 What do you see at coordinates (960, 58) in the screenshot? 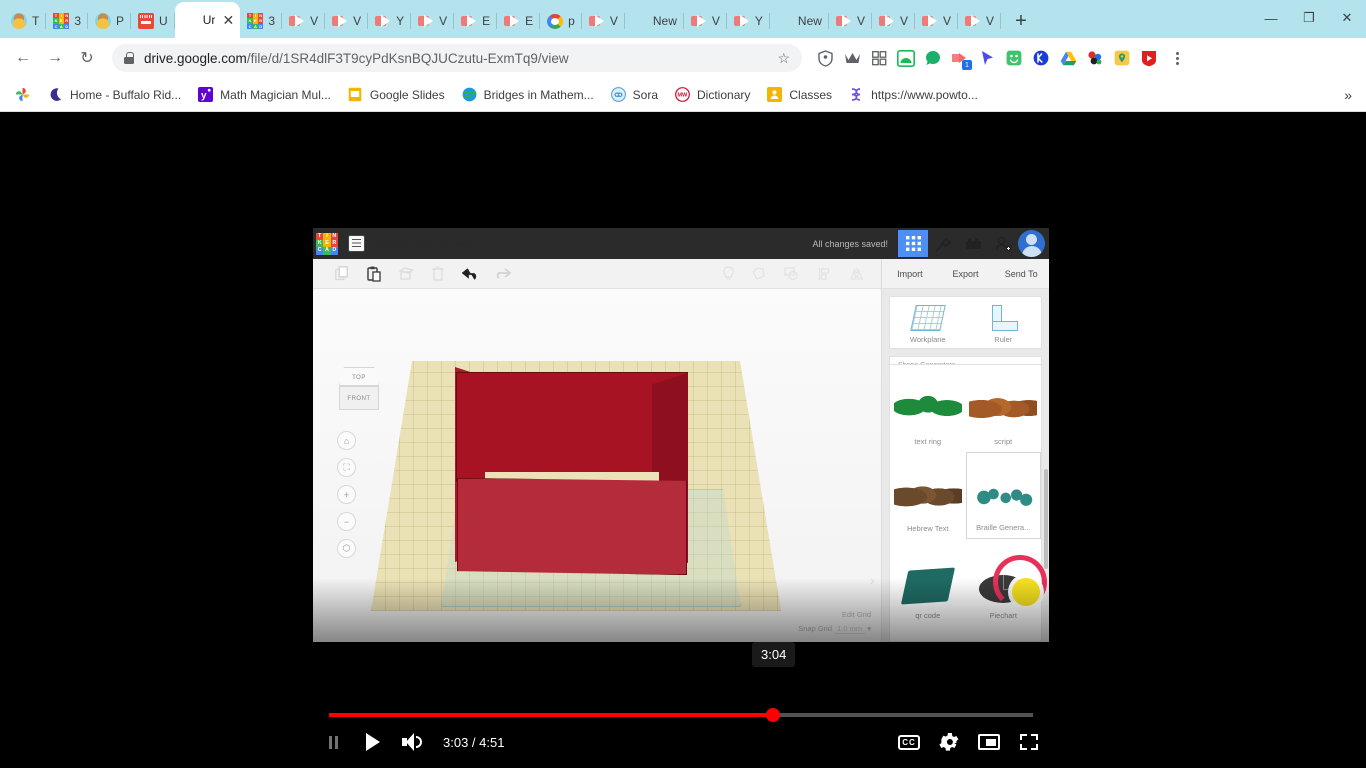
I see `screencast-extension-icon: 1` at bounding box center [960, 58].